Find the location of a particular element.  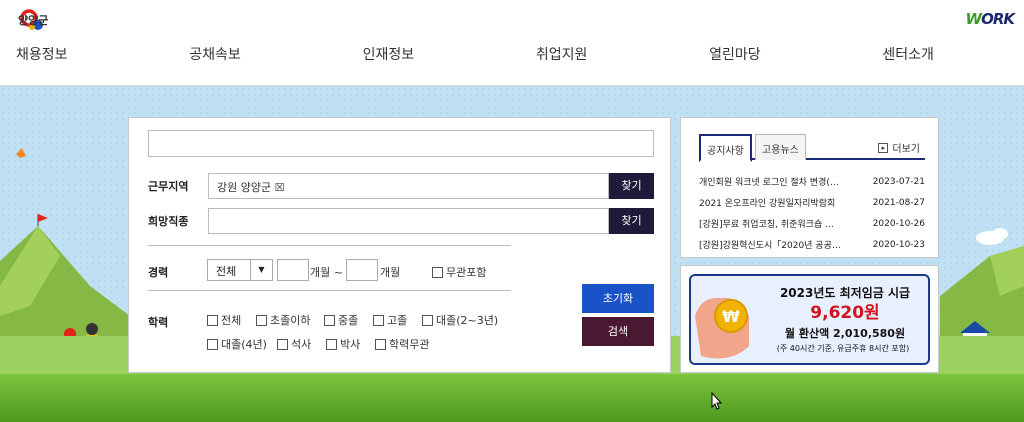

edu-checkbox-all: 전체 is located at coordinates (224, 320).